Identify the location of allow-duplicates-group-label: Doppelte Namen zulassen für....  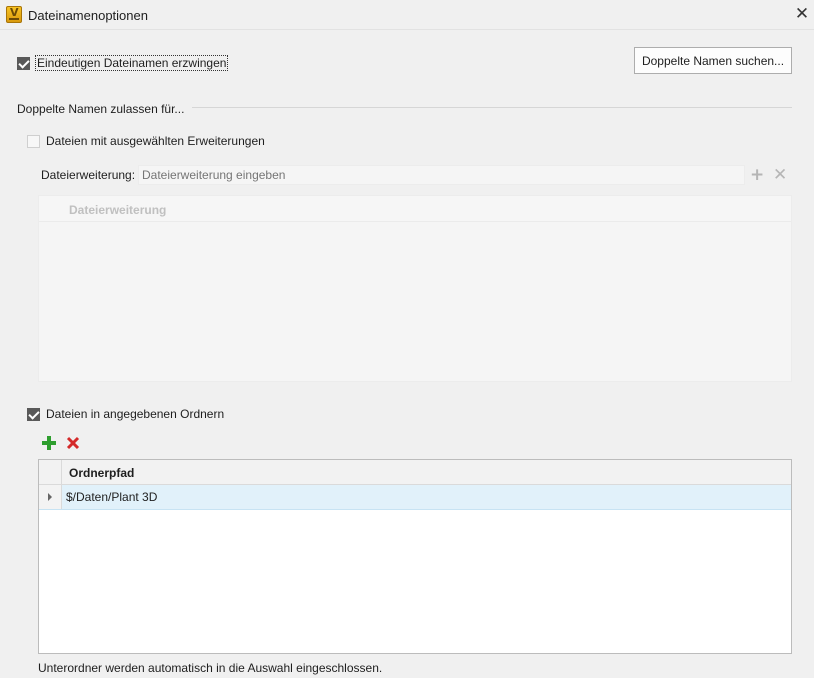
(101, 109).